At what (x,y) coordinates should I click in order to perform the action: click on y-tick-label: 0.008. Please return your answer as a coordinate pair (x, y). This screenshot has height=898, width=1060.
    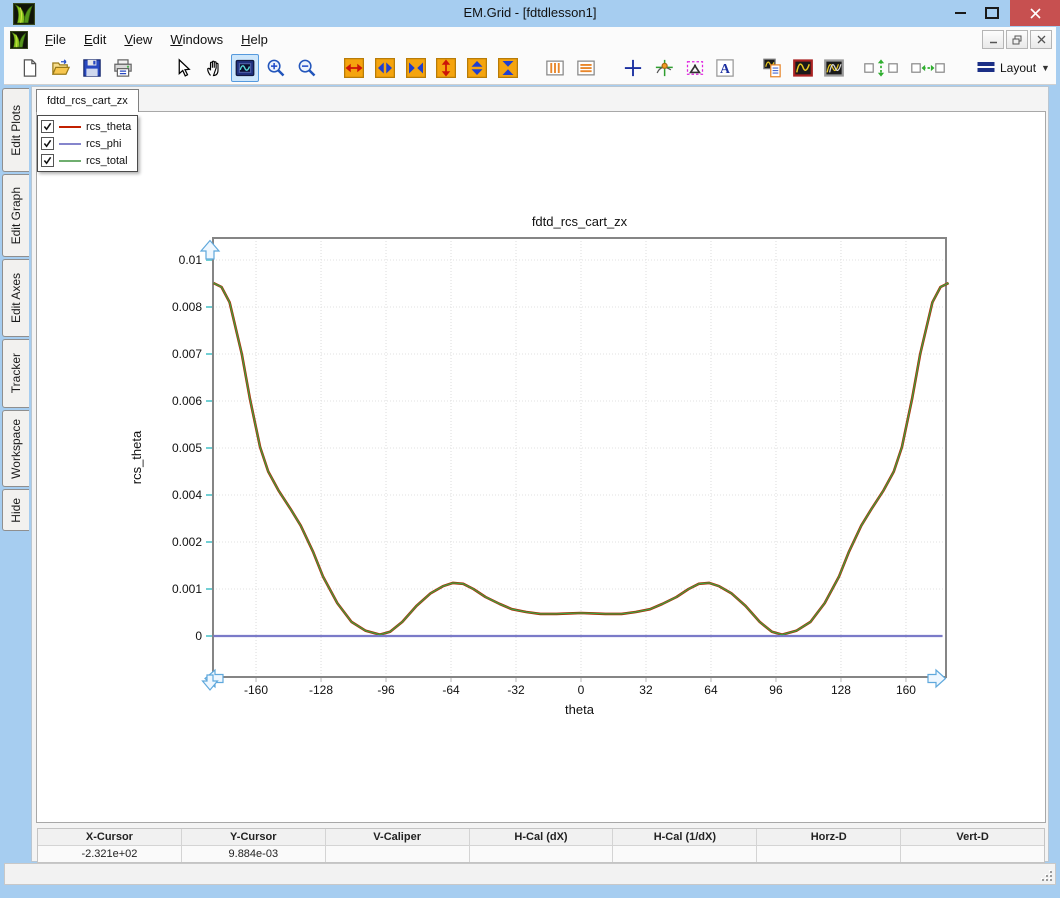
    Looking at the image, I should click on (187, 307).